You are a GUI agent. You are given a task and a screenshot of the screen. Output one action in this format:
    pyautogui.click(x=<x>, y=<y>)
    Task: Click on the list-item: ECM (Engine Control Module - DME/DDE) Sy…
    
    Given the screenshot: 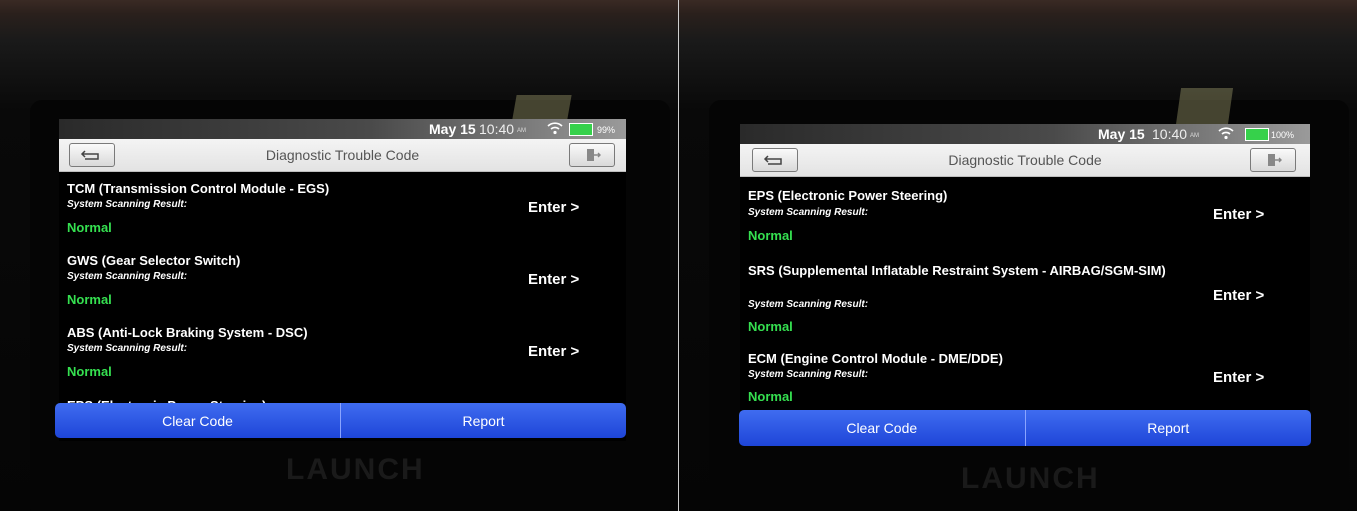 What is the action you would take?
    pyautogui.click(x=1025, y=378)
    